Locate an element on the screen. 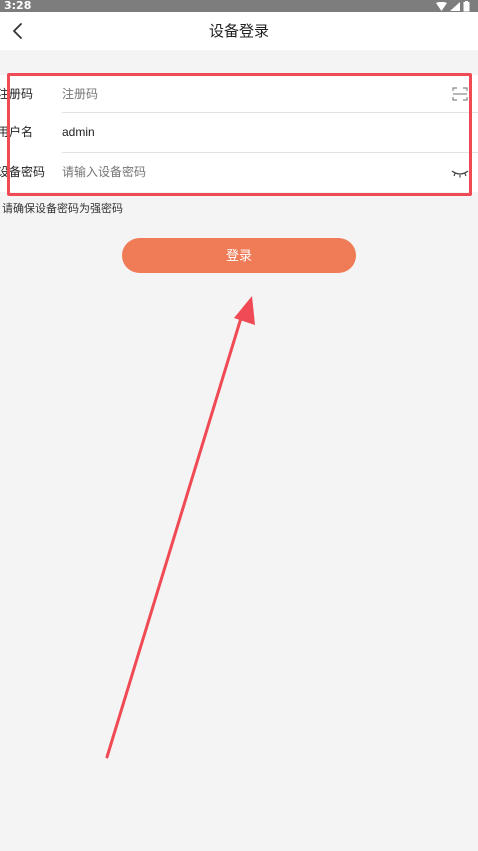 The image size is (478, 851). registration-label-text: 注册码 is located at coordinates (17, 94).